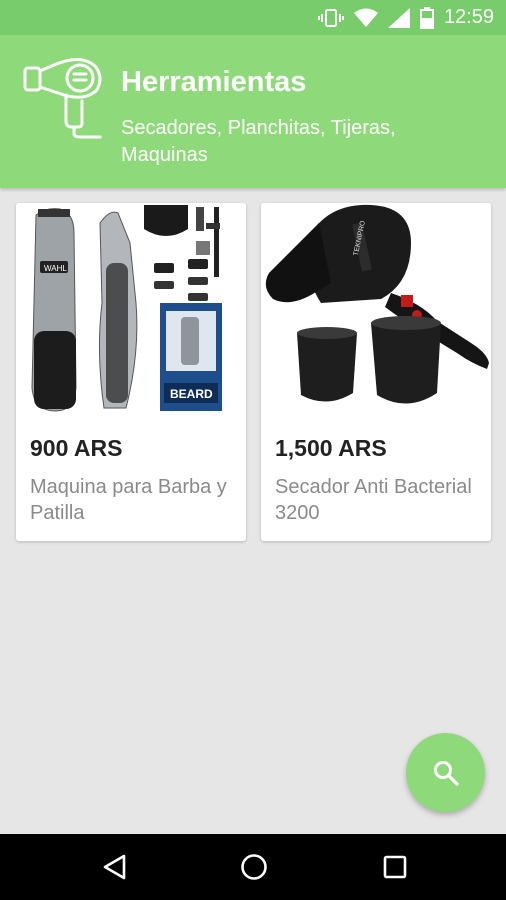 The width and height of the screenshot is (506, 900). I want to click on status-bar: 12:59, so click(253, 17).